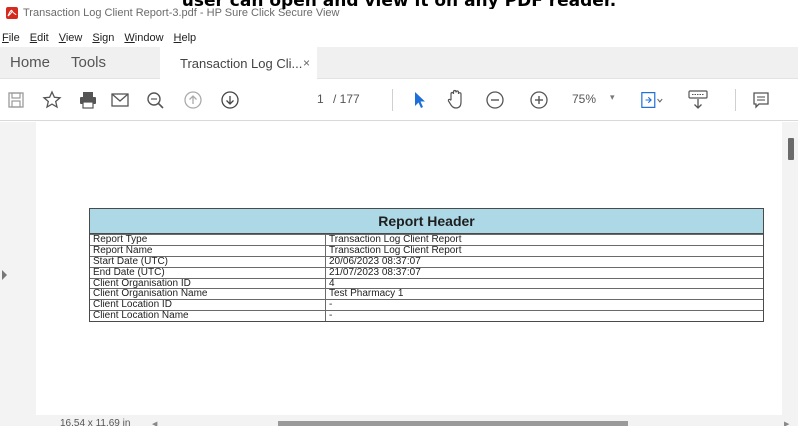 The height and width of the screenshot is (426, 798). What do you see at coordinates (346, 99) in the screenshot?
I see `page-total: / 177` at bounding box center [346, 99].